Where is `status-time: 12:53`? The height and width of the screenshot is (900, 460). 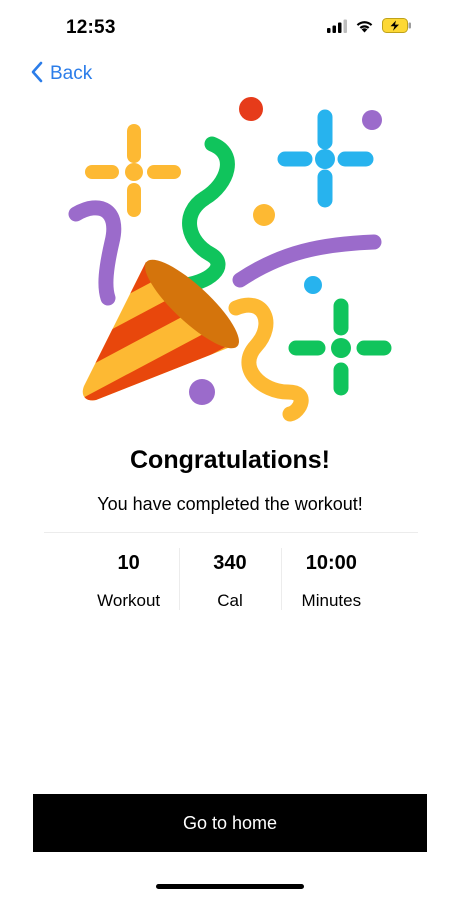 status-time: 12:53 is located at coordinates (91, 27).